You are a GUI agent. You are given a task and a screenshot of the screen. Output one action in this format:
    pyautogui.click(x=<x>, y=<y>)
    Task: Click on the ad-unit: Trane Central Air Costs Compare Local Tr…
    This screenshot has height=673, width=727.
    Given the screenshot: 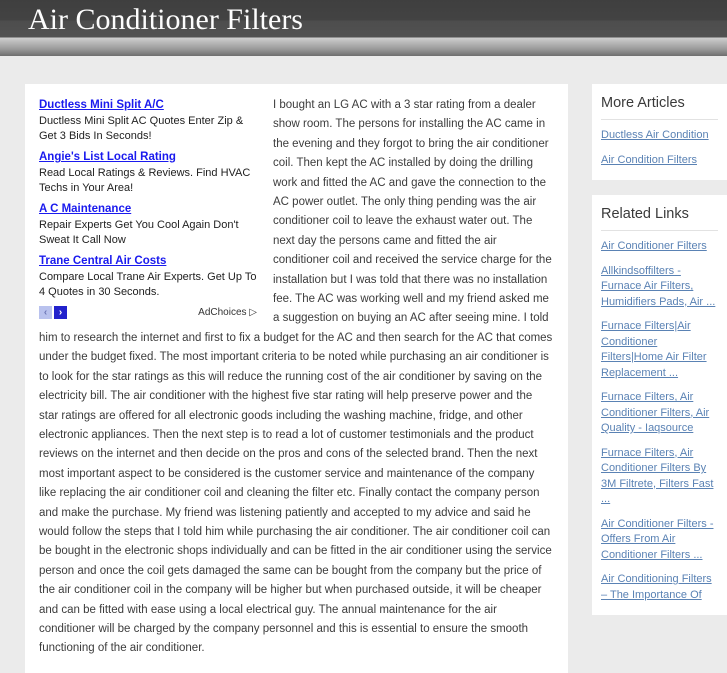 What is the action you would take?
    pyautogui.click(x=148, y=276)
    